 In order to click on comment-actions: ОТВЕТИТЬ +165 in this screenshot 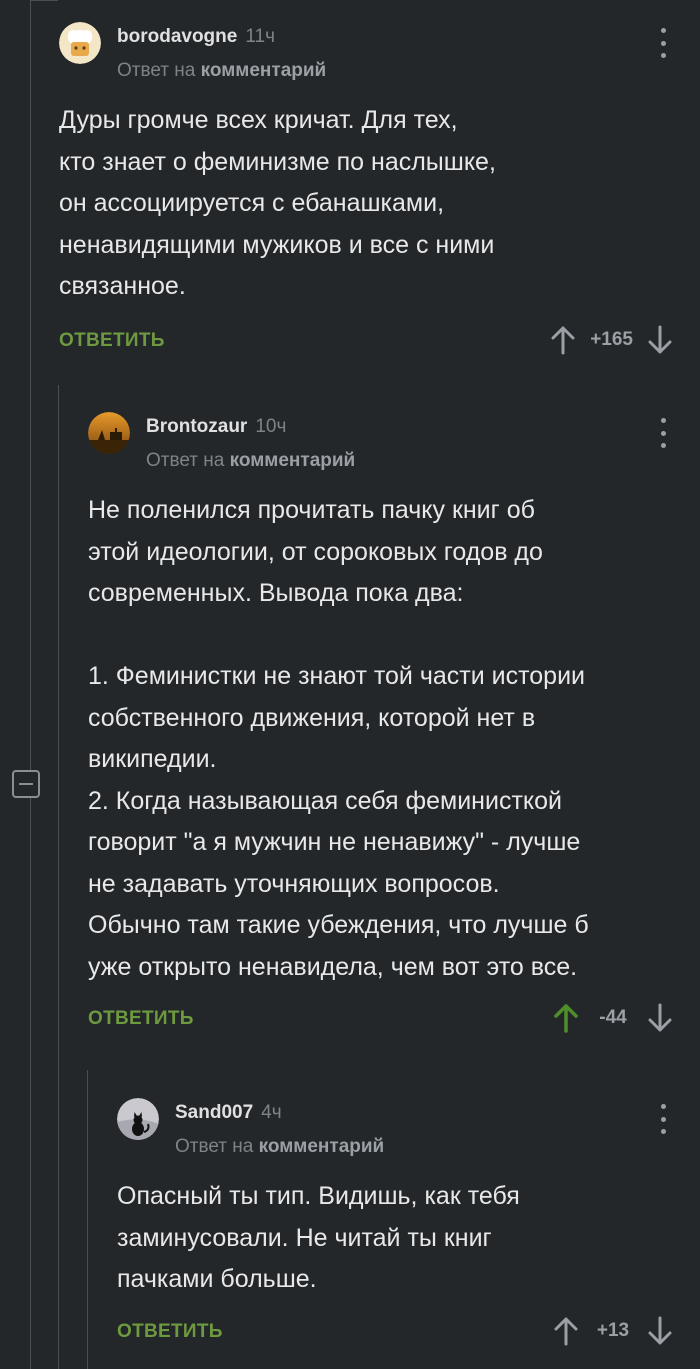, I will do `click(366, 342)`.